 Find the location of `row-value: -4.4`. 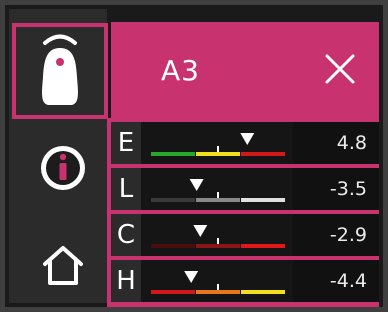

row-value: -4.4 is located at coordinates (336, 281).